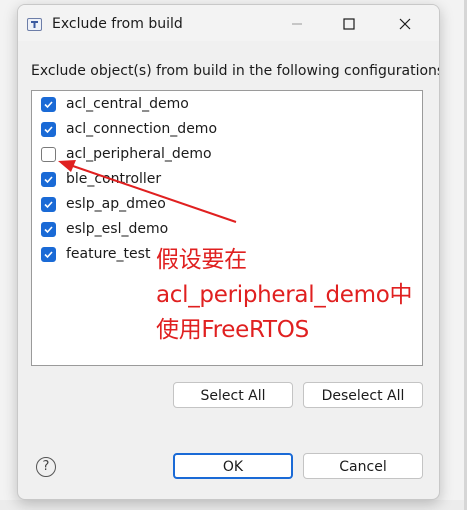 The height and width of the screenshot is (510, 467). Describe the element at coordinates (117, 229) in the screenshot. I see `config-label: eslp_esl_demo` at that location.